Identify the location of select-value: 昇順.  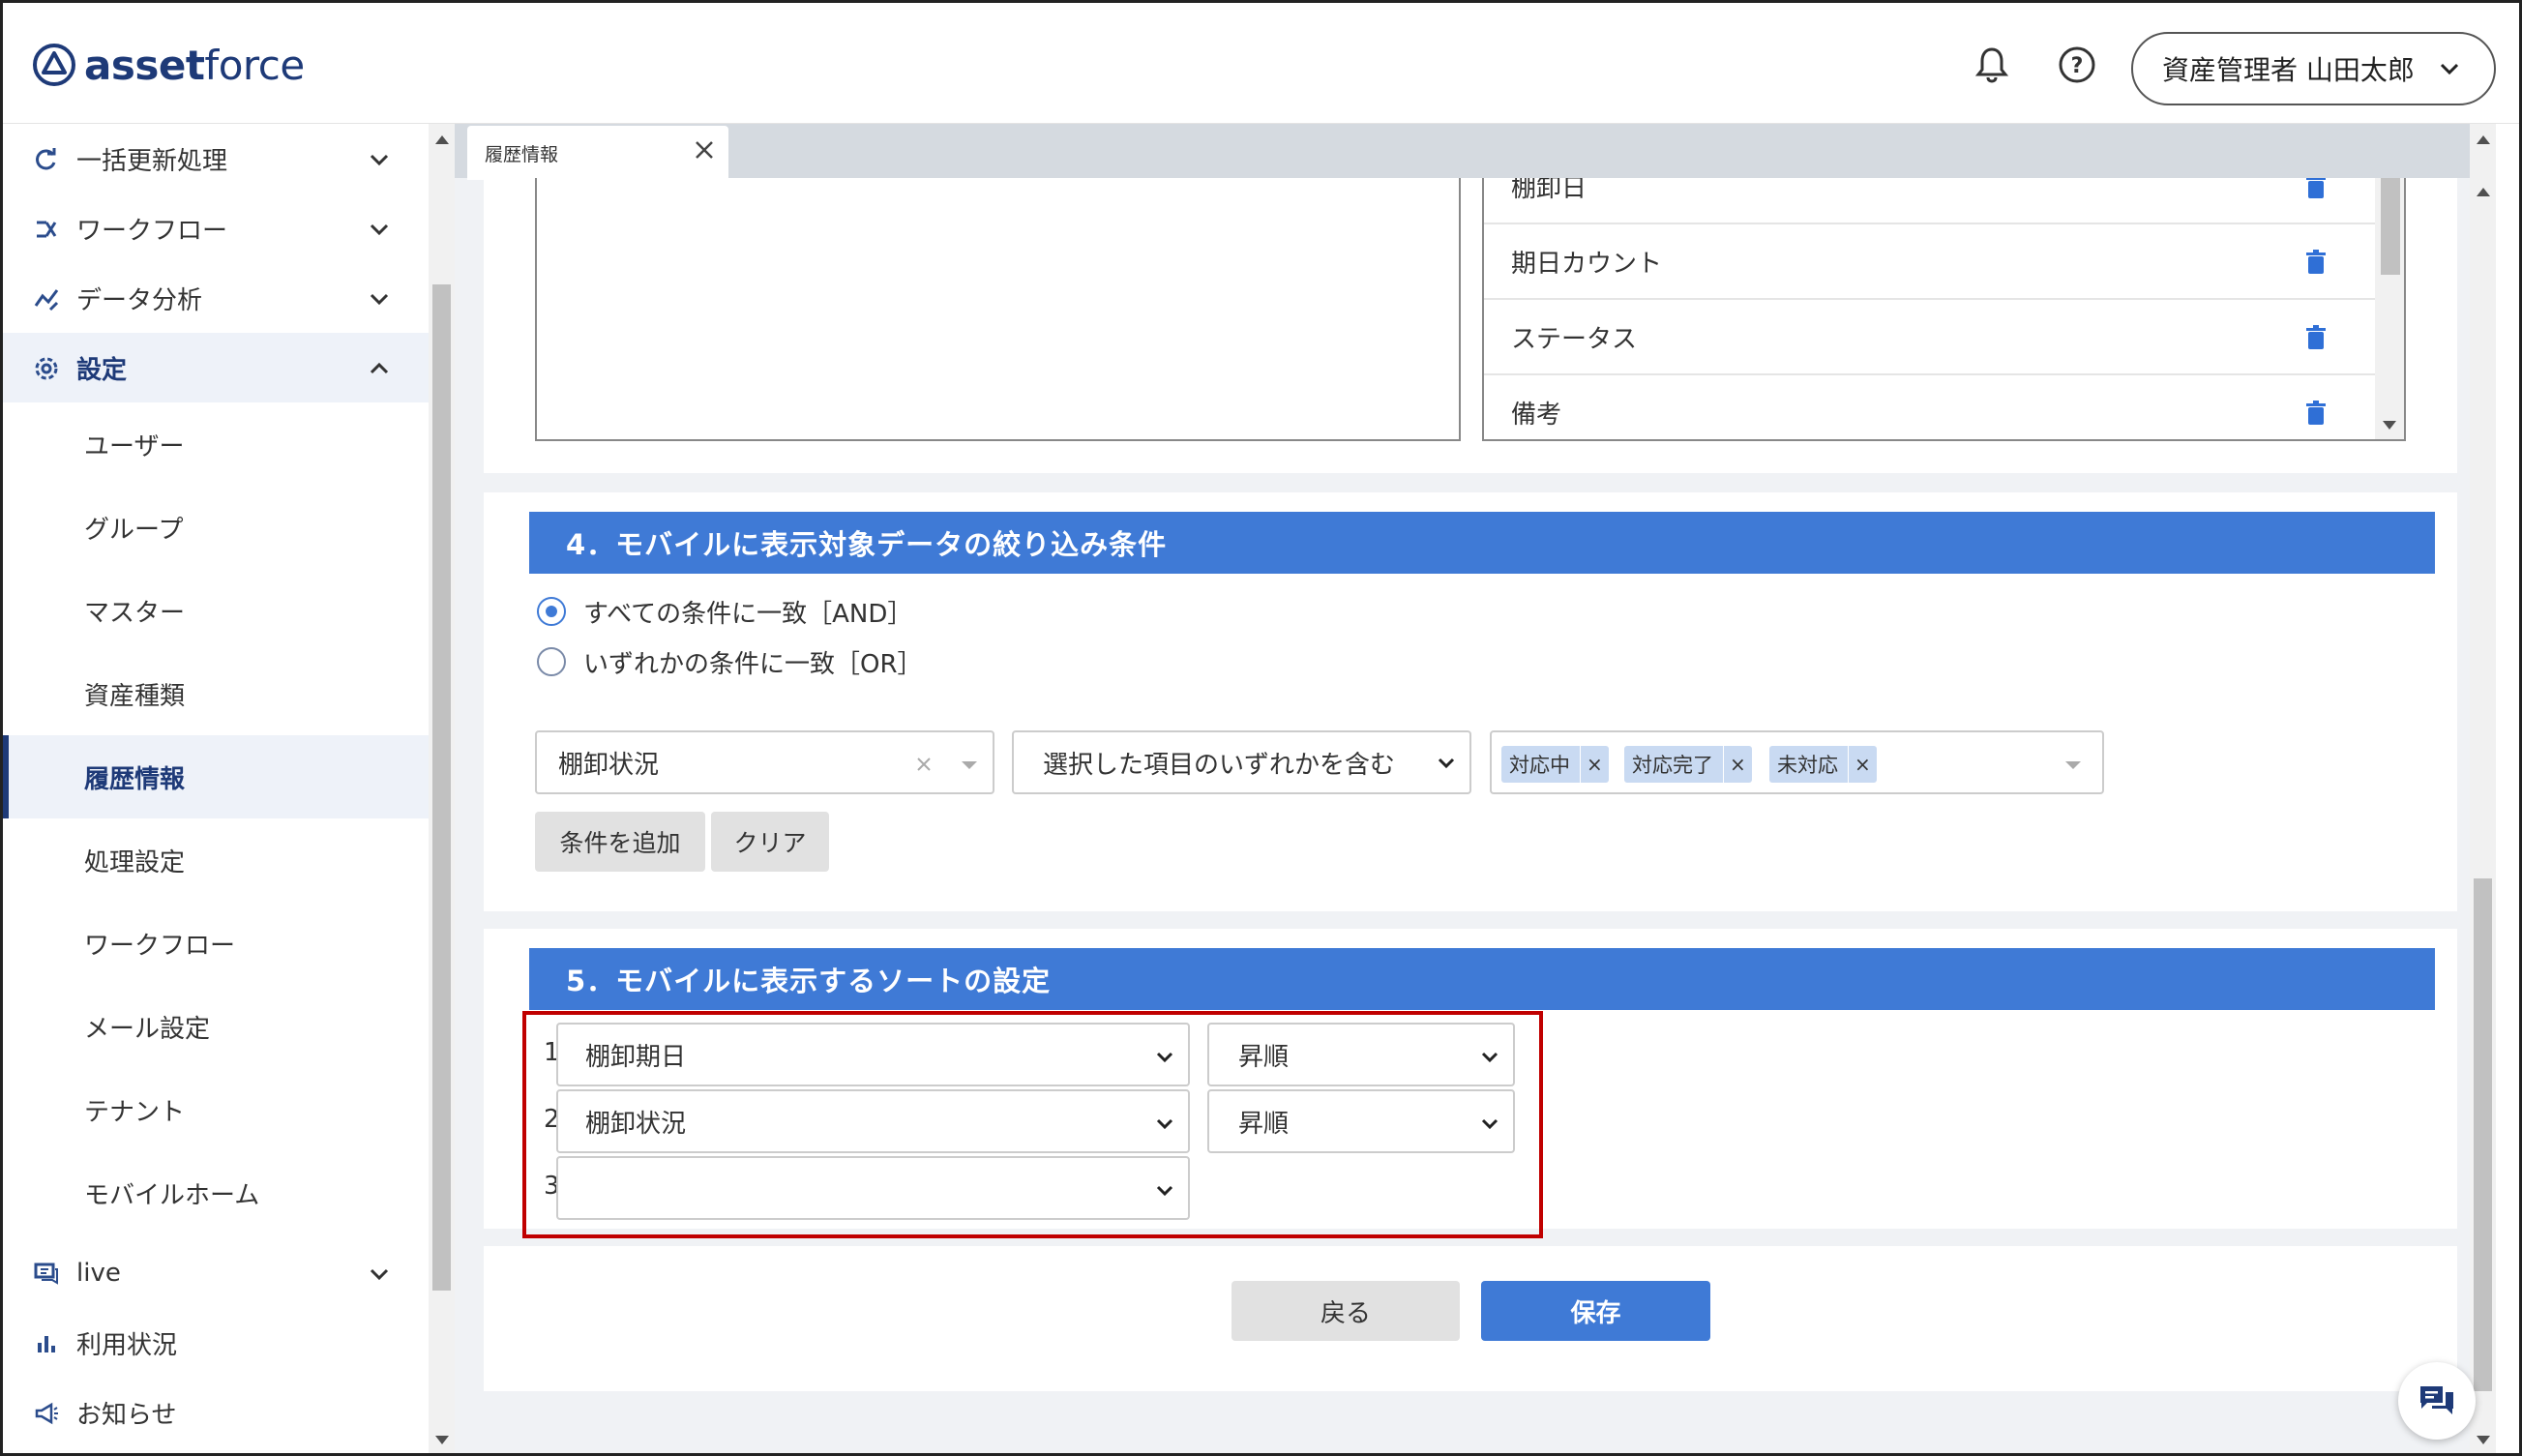
(1264, 1057).